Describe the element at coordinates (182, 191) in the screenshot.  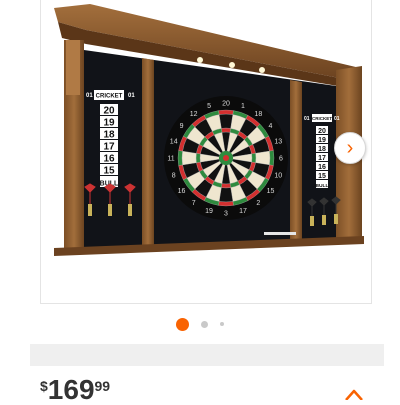
I see `board-number-16: 16` at that location.